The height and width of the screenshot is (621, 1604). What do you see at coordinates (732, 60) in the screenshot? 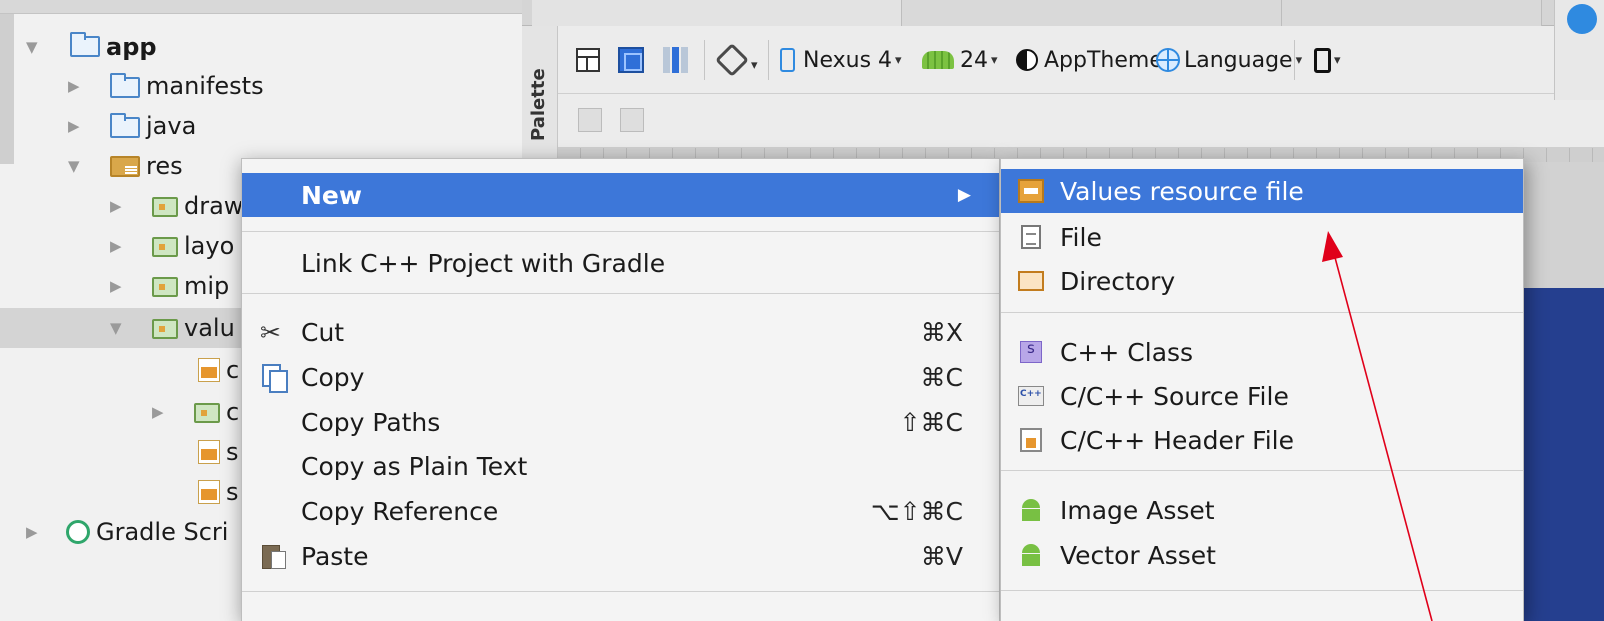
I see `orientation-icon` at bounding box center [732, 60].